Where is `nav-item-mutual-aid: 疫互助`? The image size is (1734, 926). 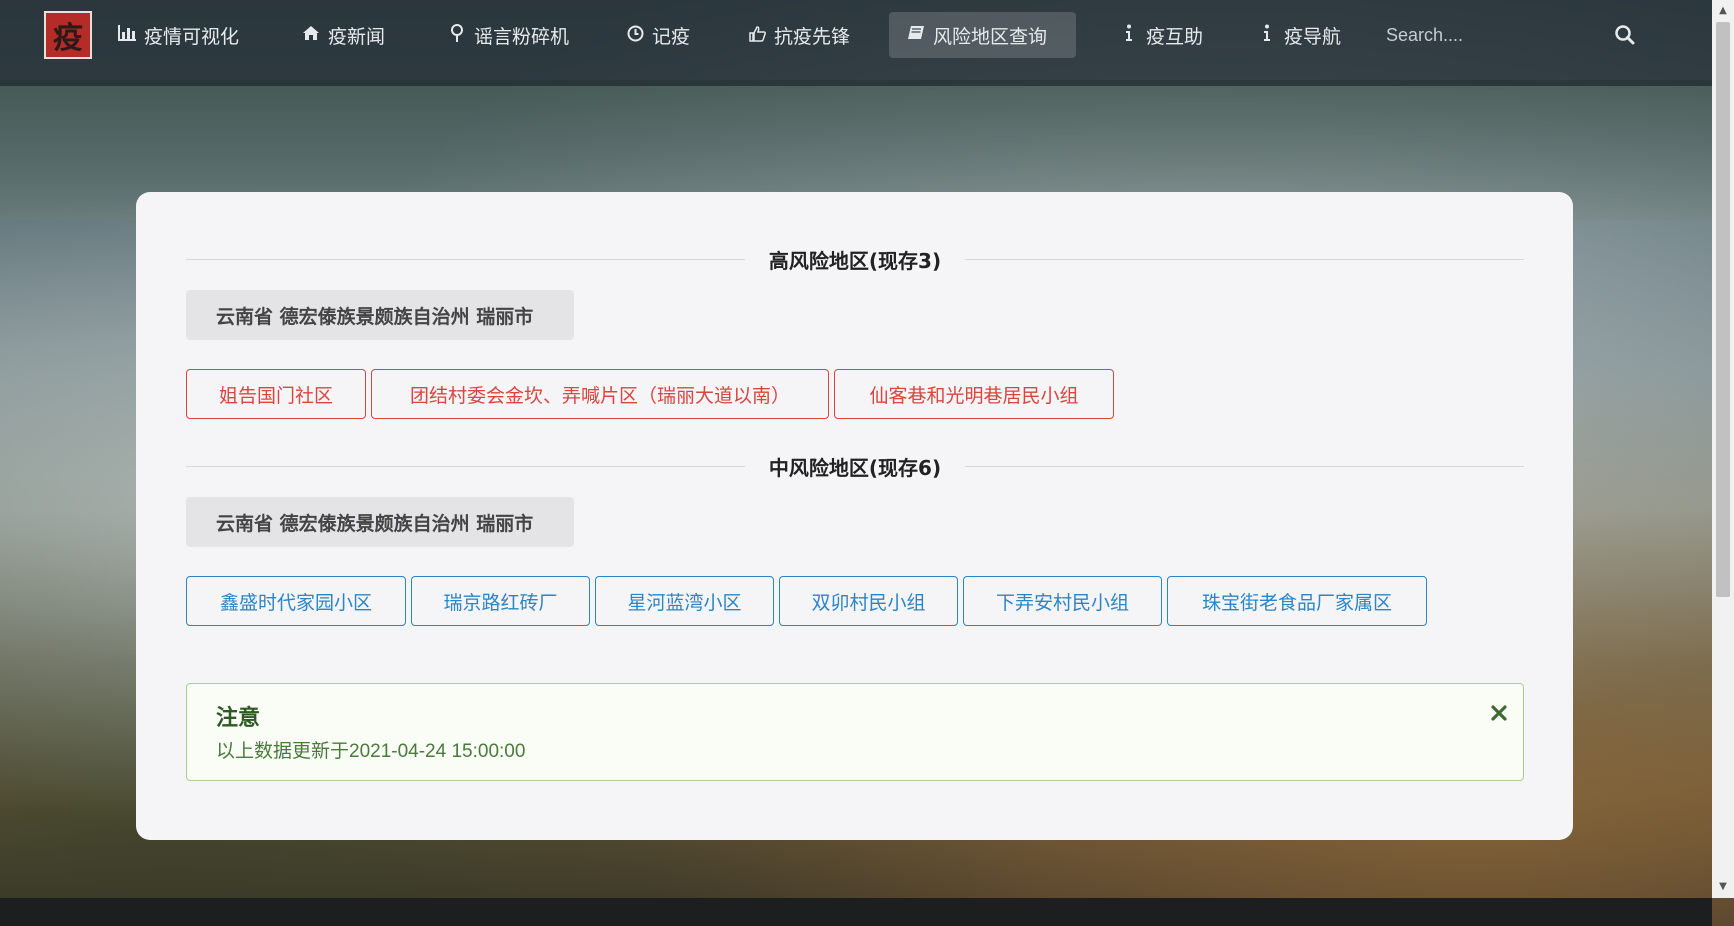
nav-item-mutual-aid: 疫互助 is located at coordinates (1161, 35).